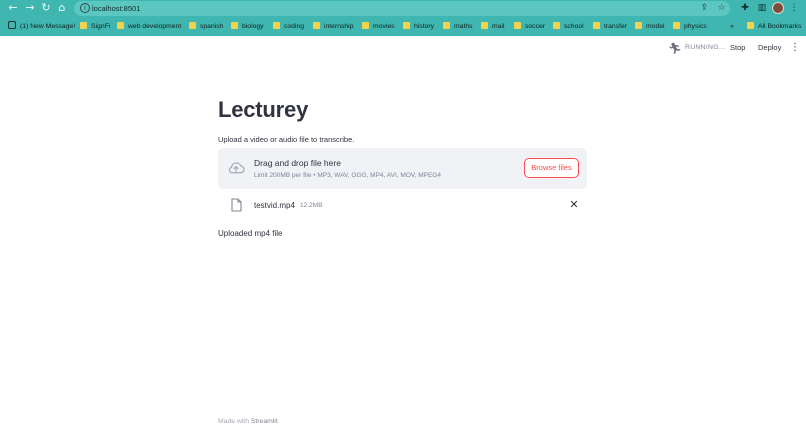  I want to click on bookmark-folder: coding, so click(288, 27).